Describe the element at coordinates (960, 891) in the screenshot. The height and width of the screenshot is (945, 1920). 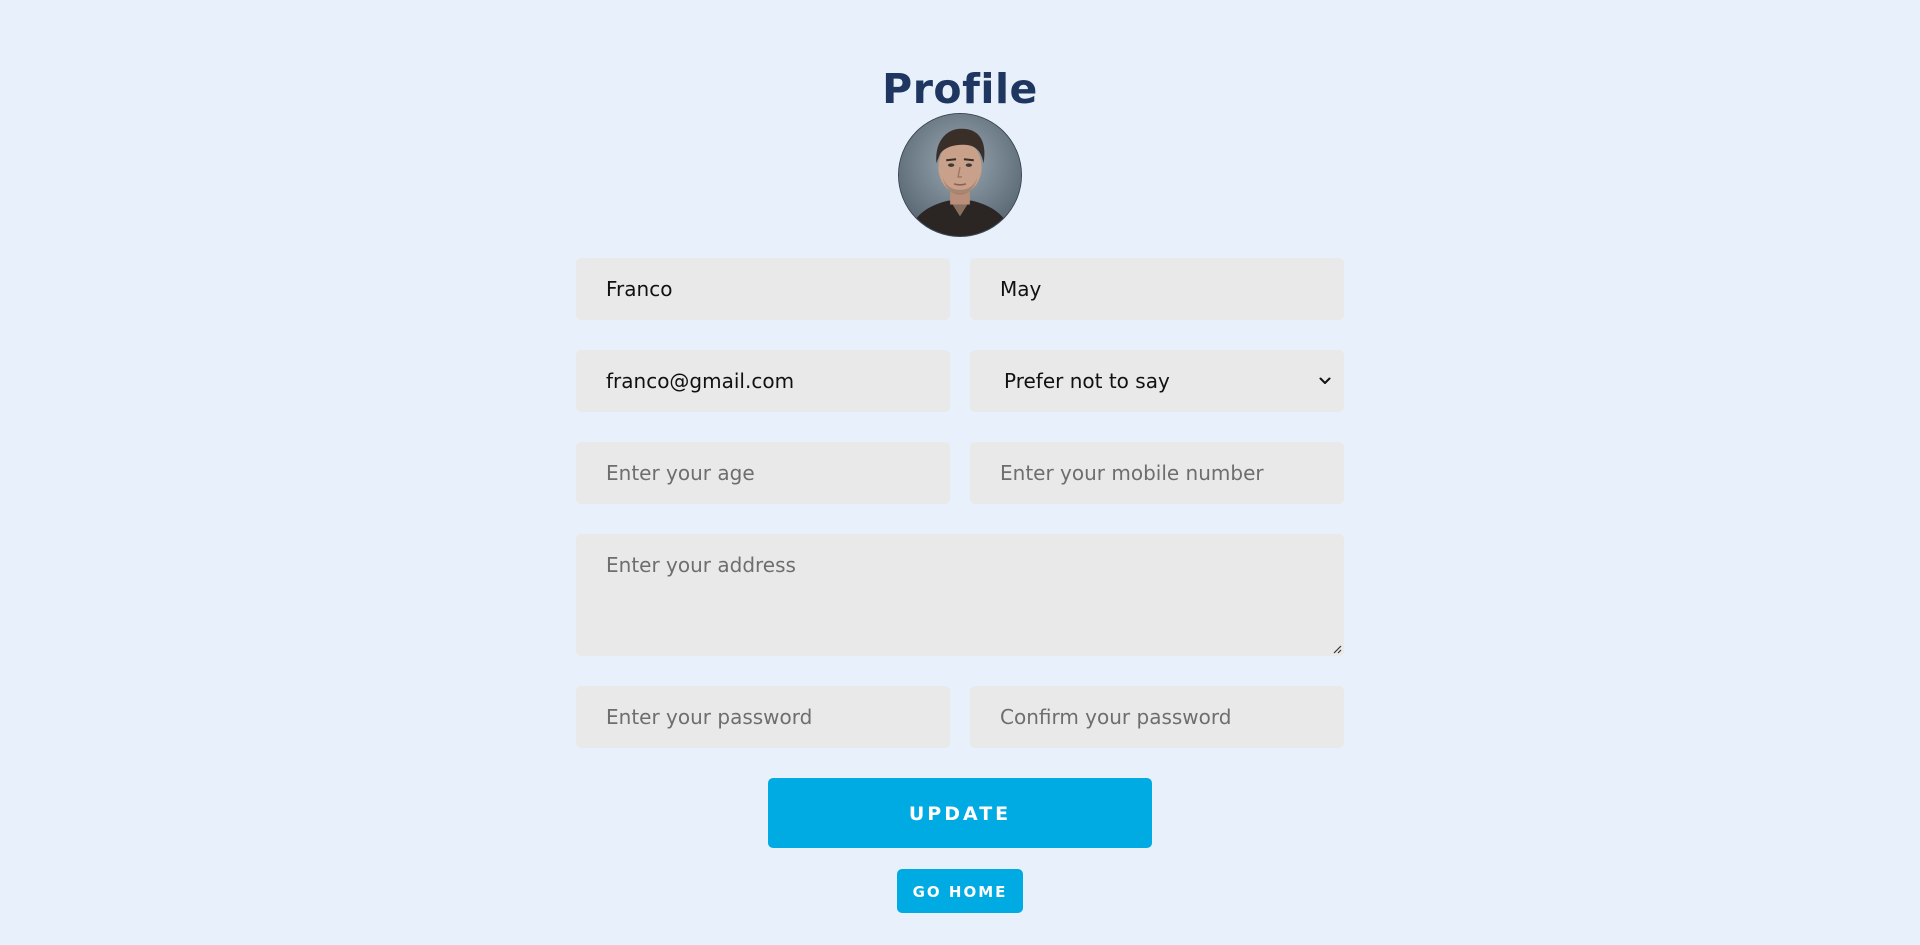
I see `go-home-button: GO HOME` at that location.